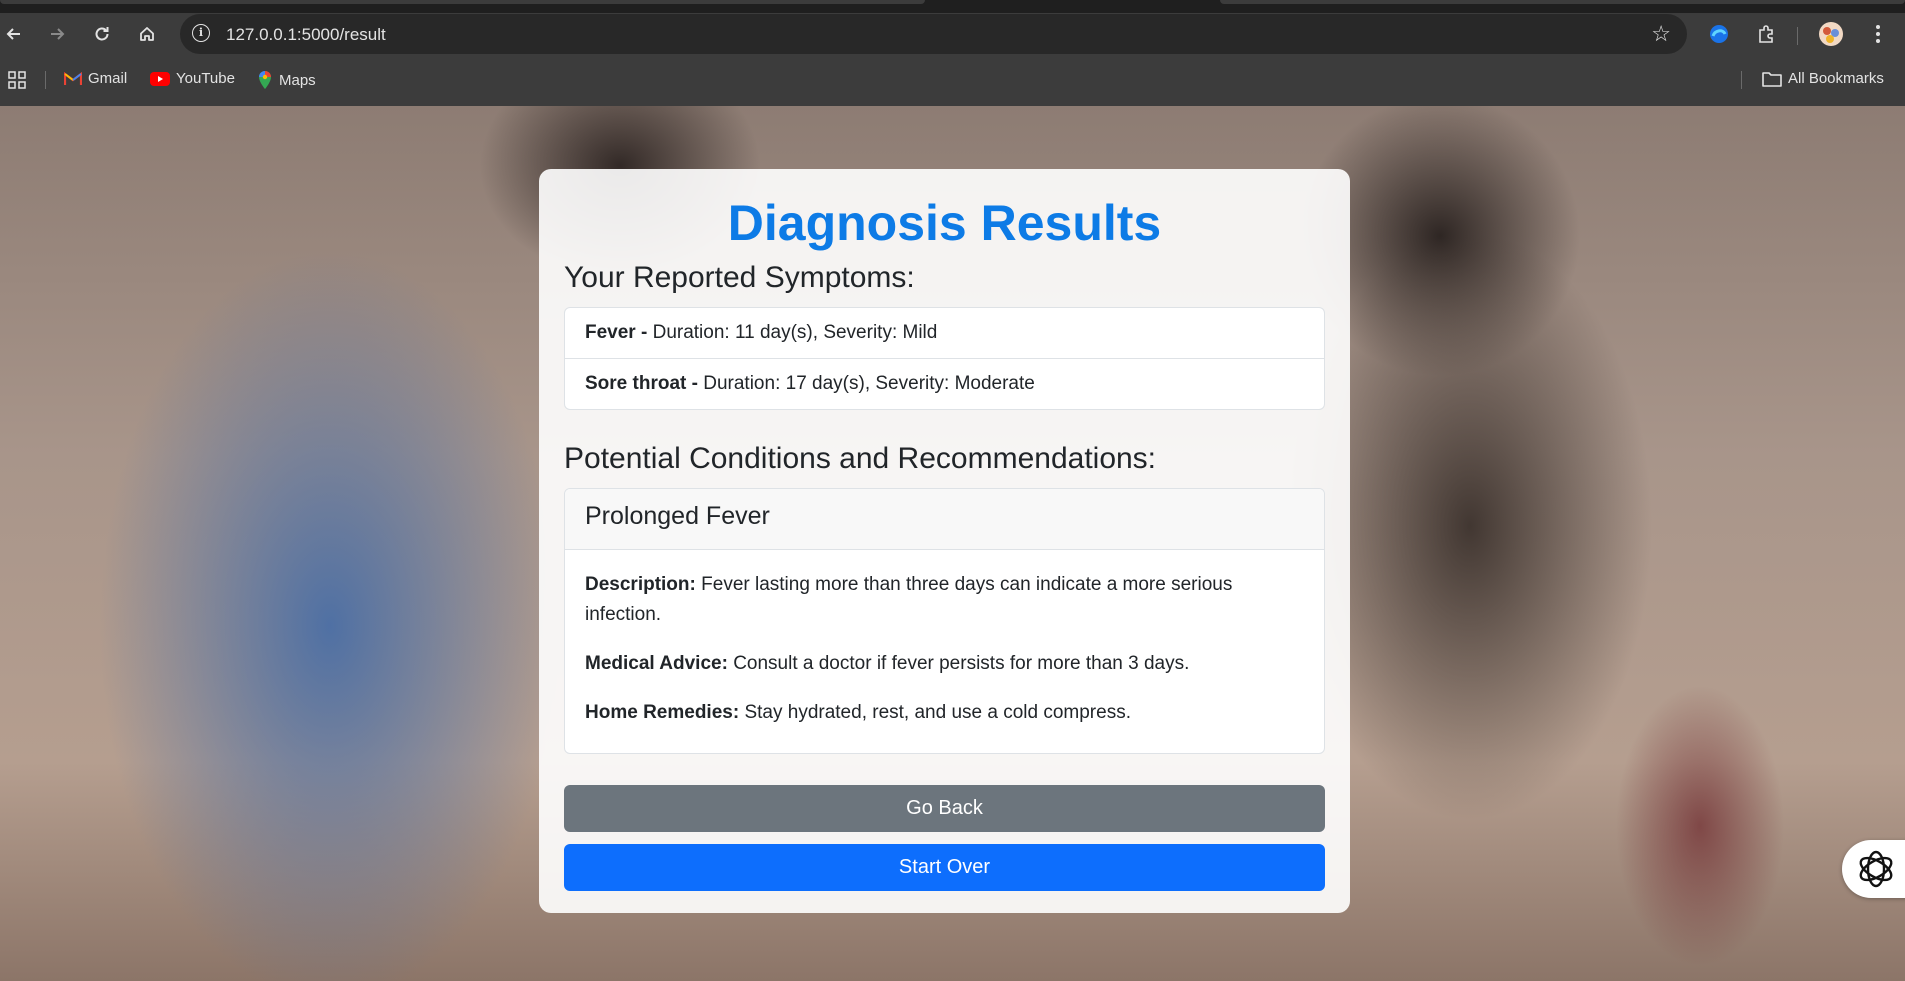  I want to click on remedies-label: Home Remedies:, so click(662, 712).